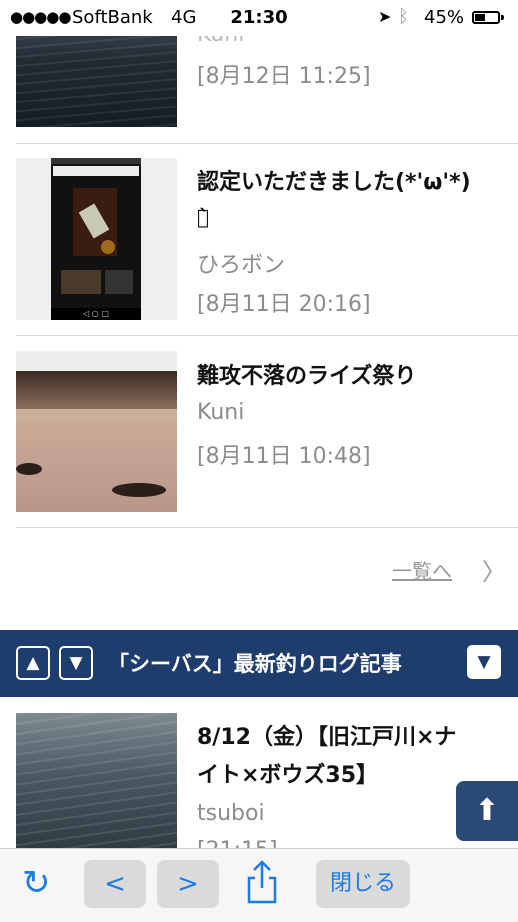 This screenshot has height=922, width=518. Describe the element at coordinates (422, 569) in the screenshot. I see `view-all-link: 一覧へ` at that location.